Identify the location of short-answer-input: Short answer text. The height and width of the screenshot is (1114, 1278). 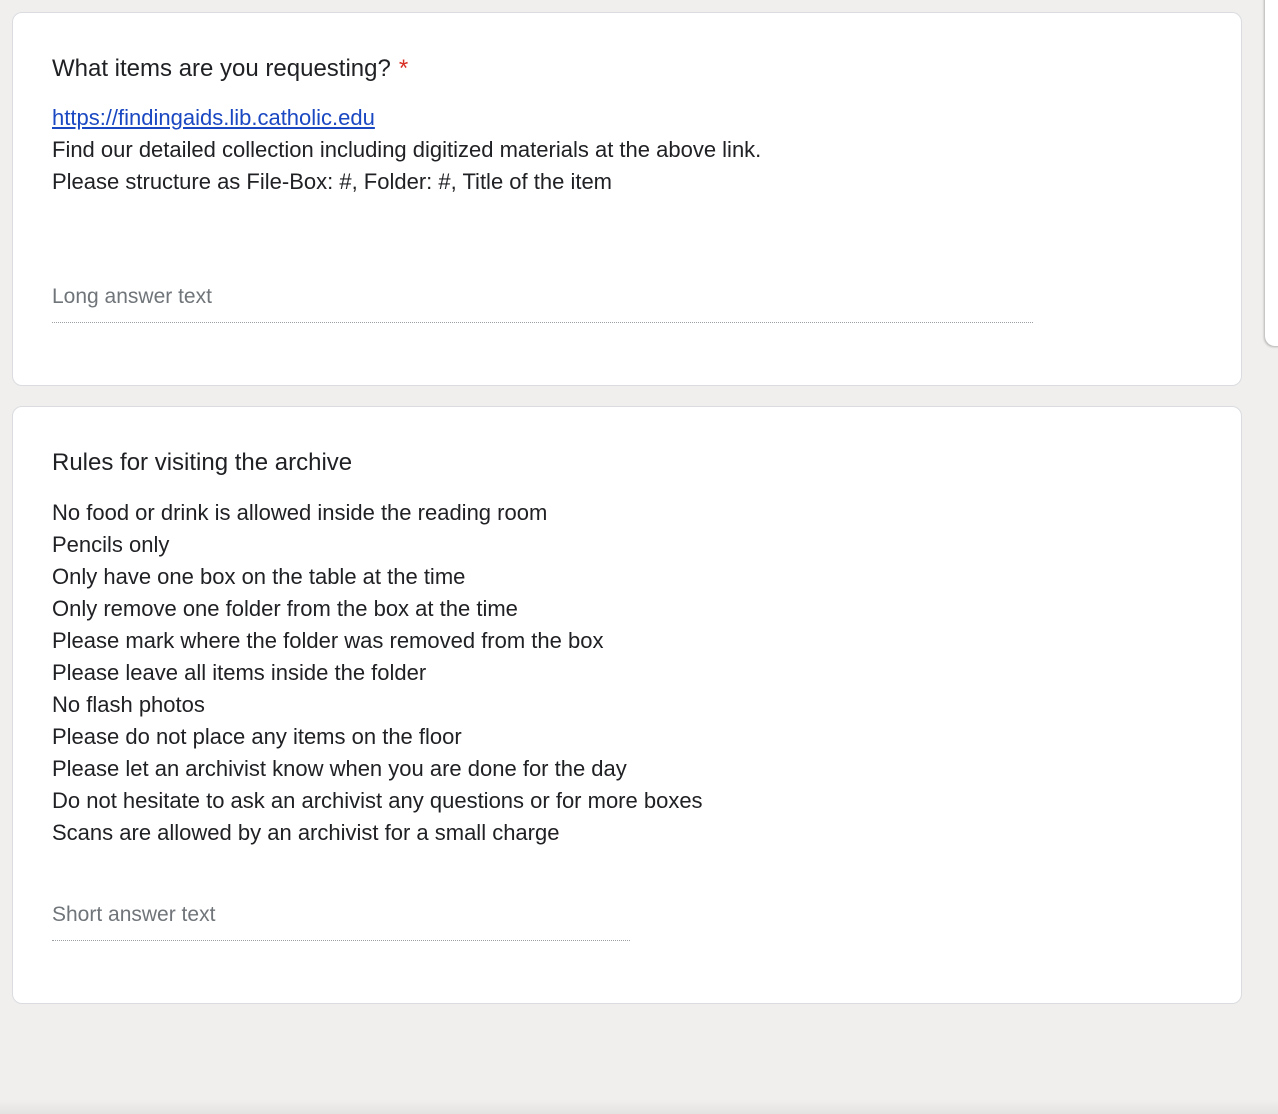
(341, 922).